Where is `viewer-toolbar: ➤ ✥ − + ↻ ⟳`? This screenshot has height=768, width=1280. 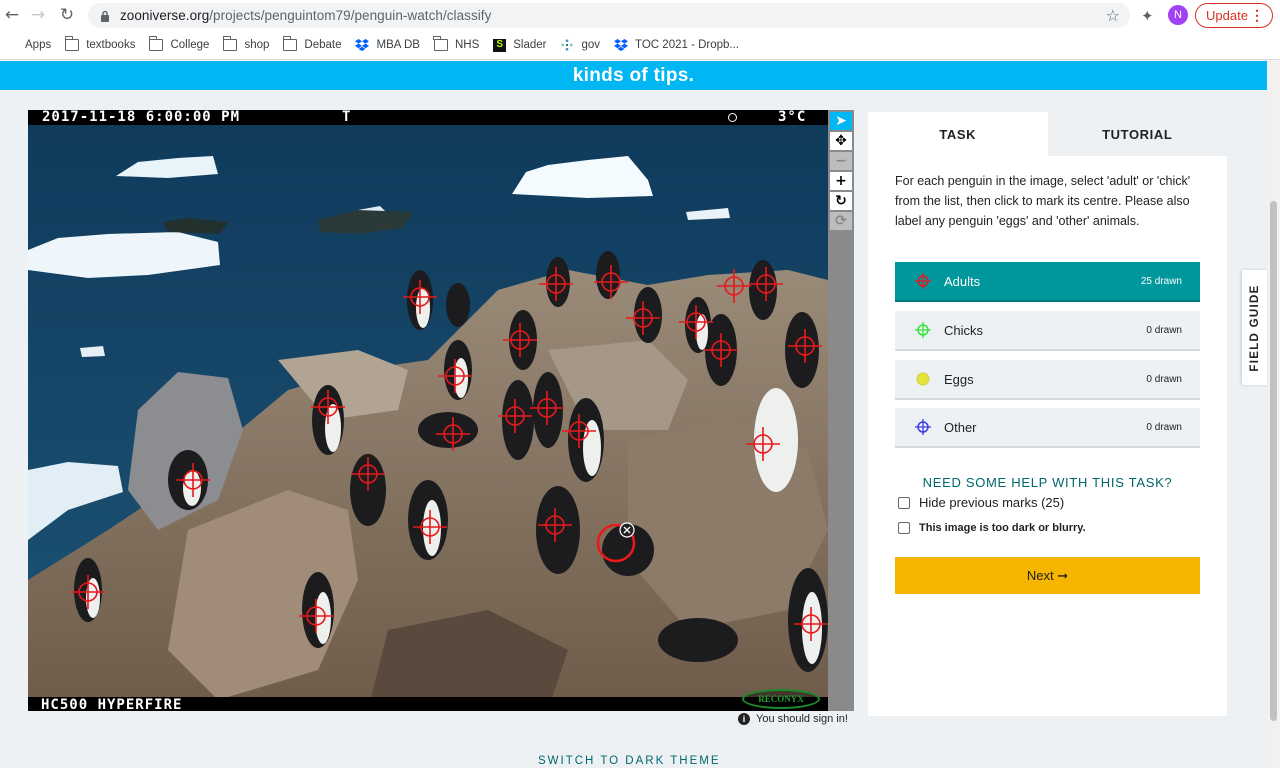
viewer-toolbar: ➤ ✥ − + ↻ ⟳ is located at coordinates (841, 410).